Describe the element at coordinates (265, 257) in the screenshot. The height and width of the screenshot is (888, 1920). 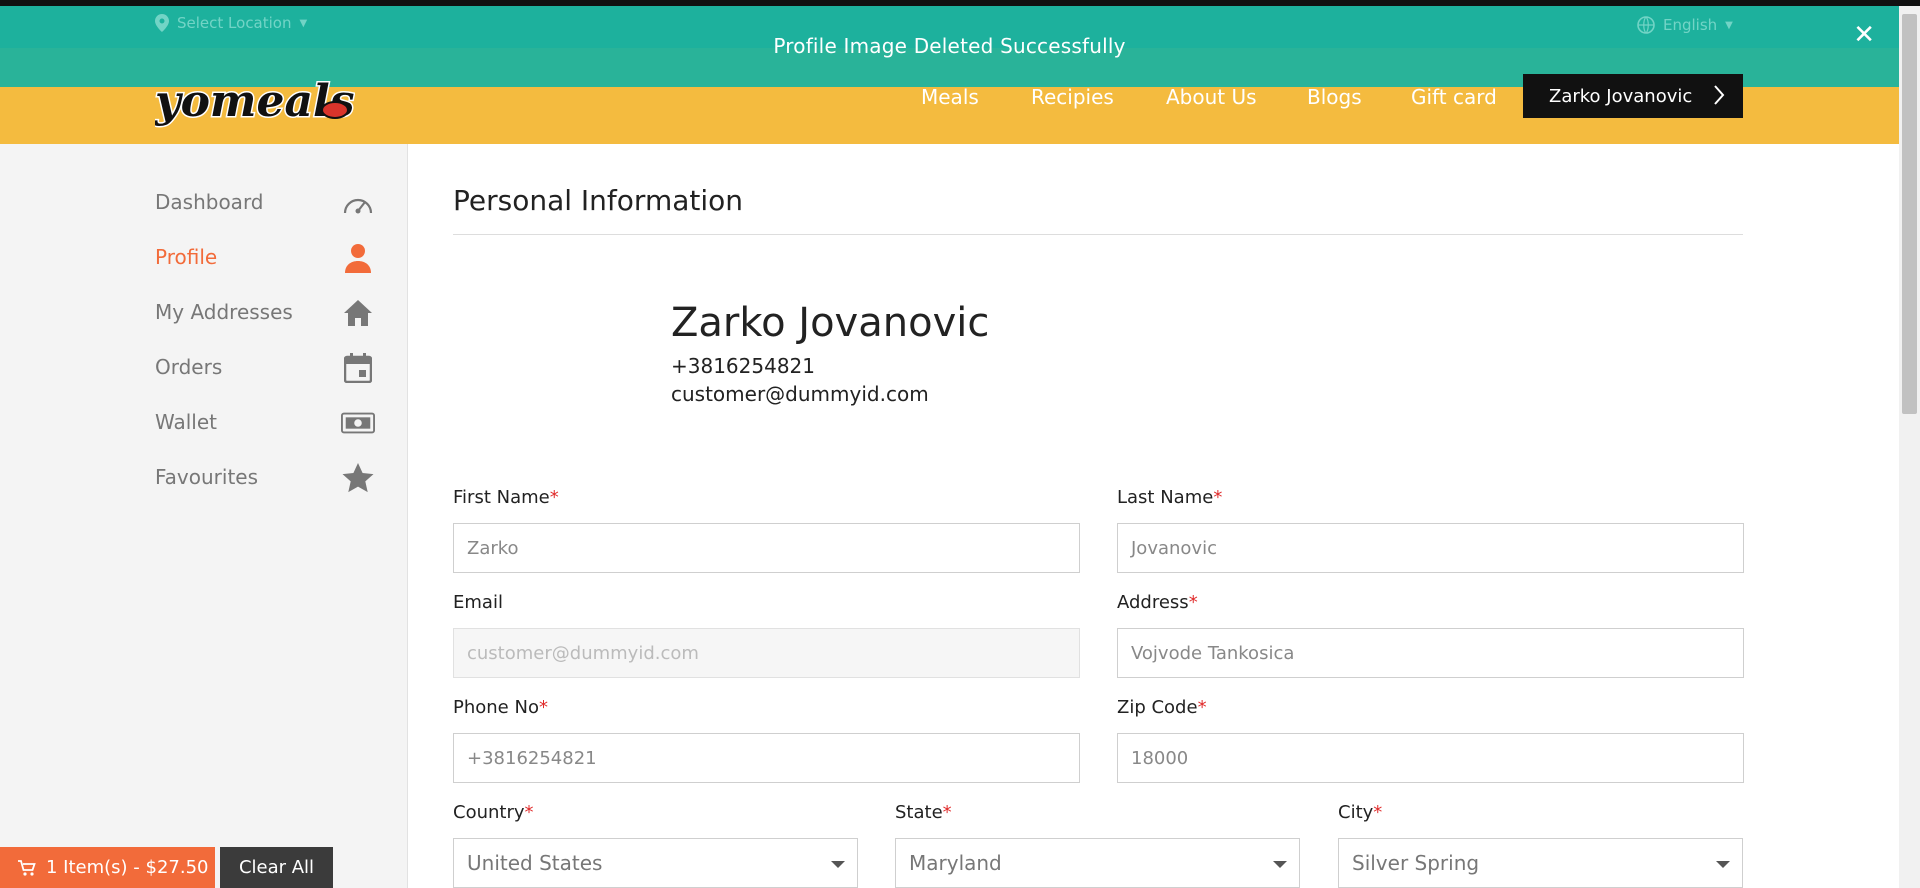
I see `sidebar-item-profile: Profile` at that location.